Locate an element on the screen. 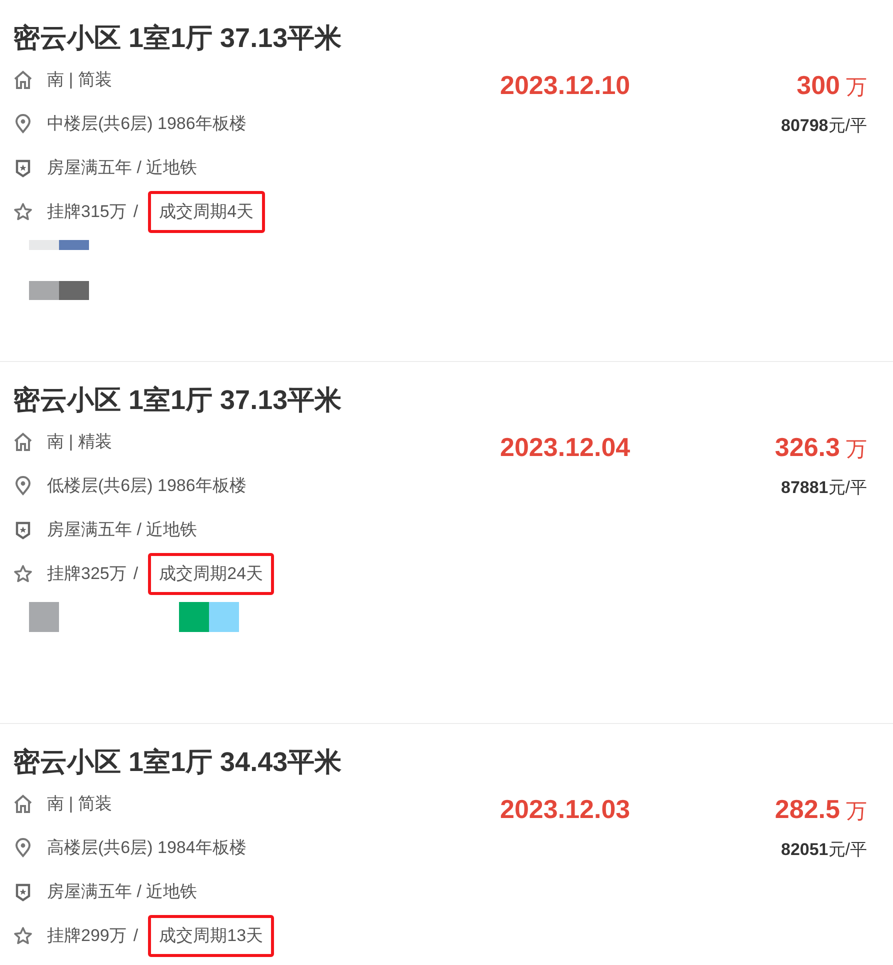  listing-price-text: 挂牌325万 is located at coordinates (86, 574).